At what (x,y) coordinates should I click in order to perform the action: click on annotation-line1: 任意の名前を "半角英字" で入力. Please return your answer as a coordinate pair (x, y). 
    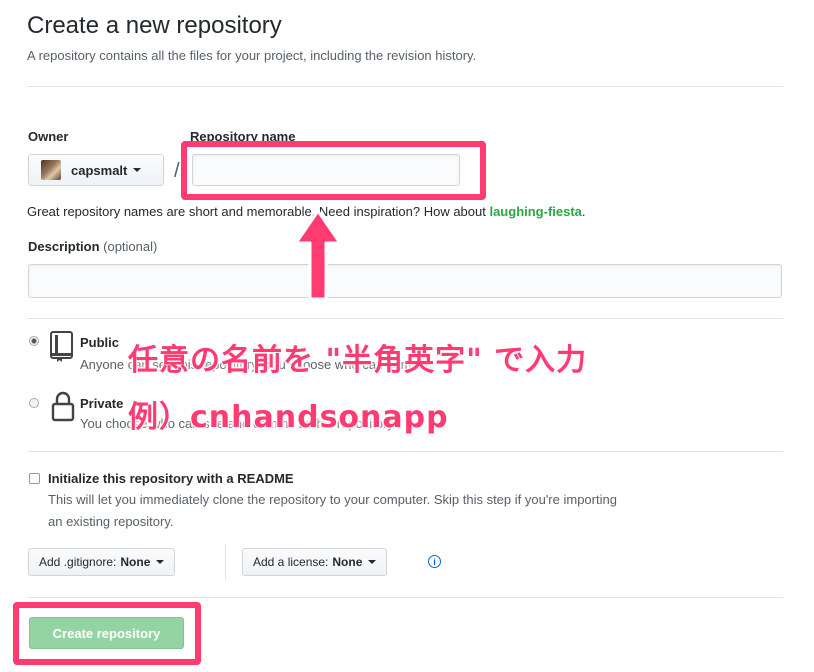
    Looking at the image, I should click on (357, 360).